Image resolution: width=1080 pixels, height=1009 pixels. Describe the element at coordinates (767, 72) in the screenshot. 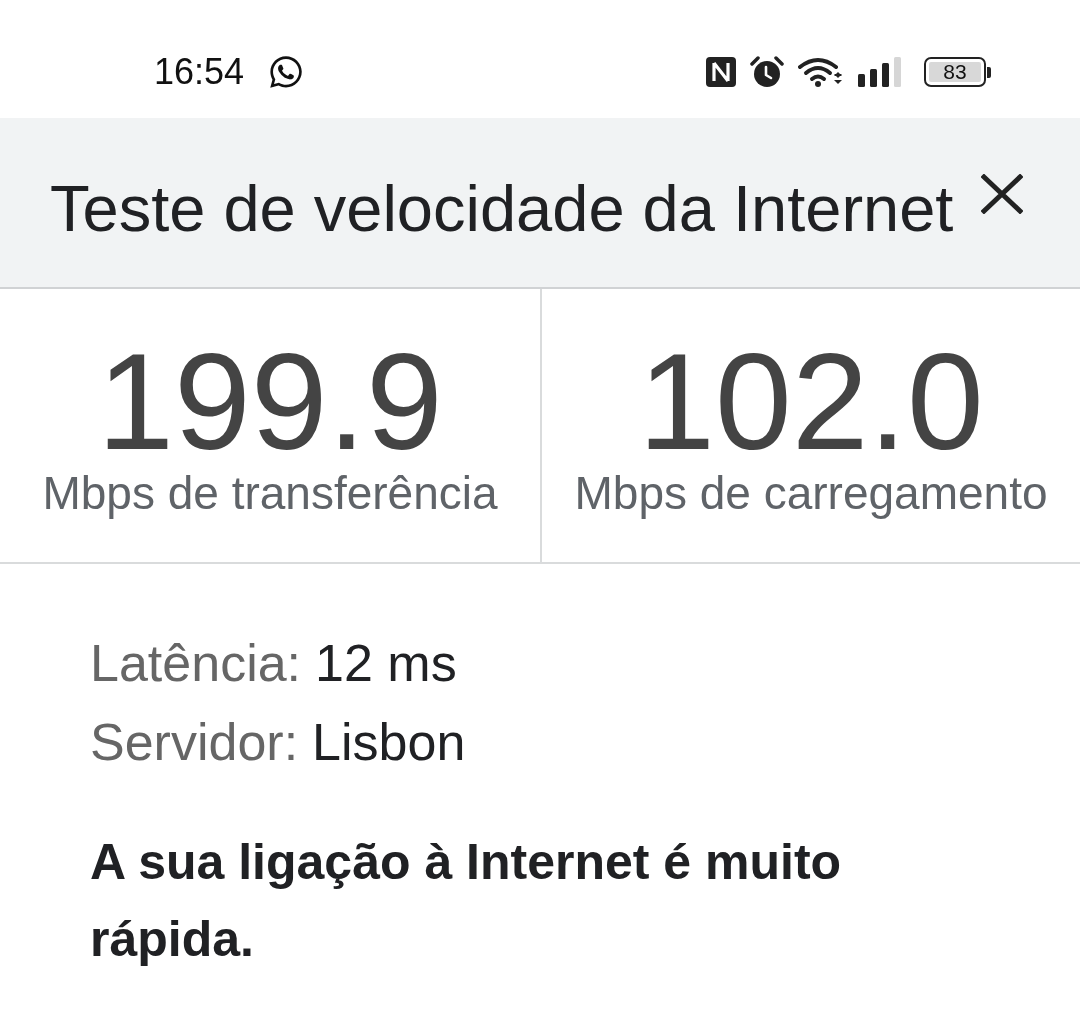

I see `alarm-clock-icon` at that location.